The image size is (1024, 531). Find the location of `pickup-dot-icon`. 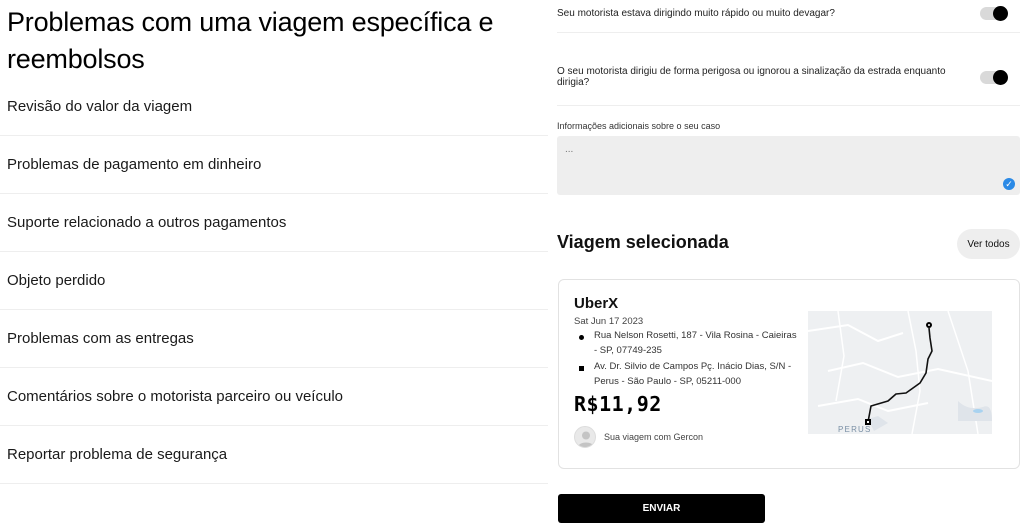

pickup-dot-icon is located at coordinates (581, 337).